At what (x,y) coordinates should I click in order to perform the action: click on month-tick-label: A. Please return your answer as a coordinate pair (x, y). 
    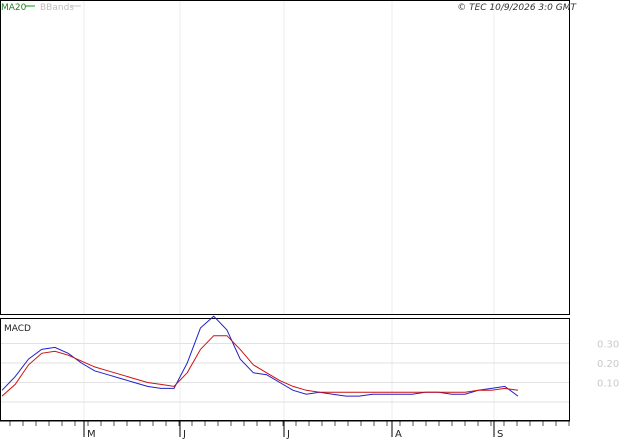
    Looking at the image, I should click on (398, 434).